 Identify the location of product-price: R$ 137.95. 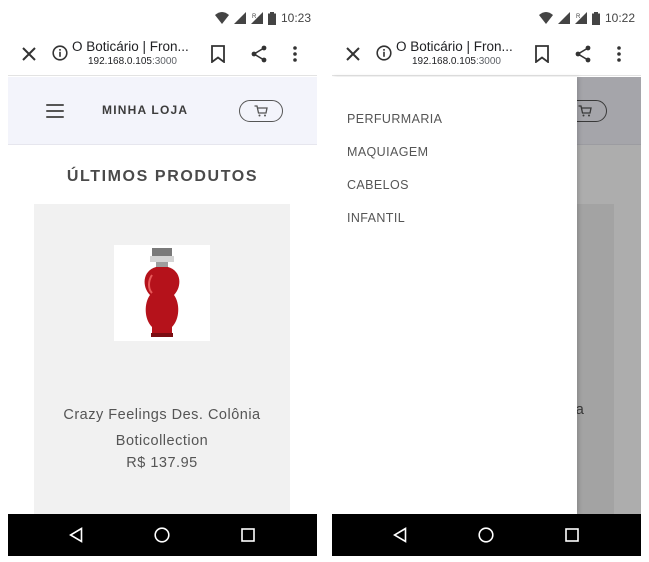
(162, 463).